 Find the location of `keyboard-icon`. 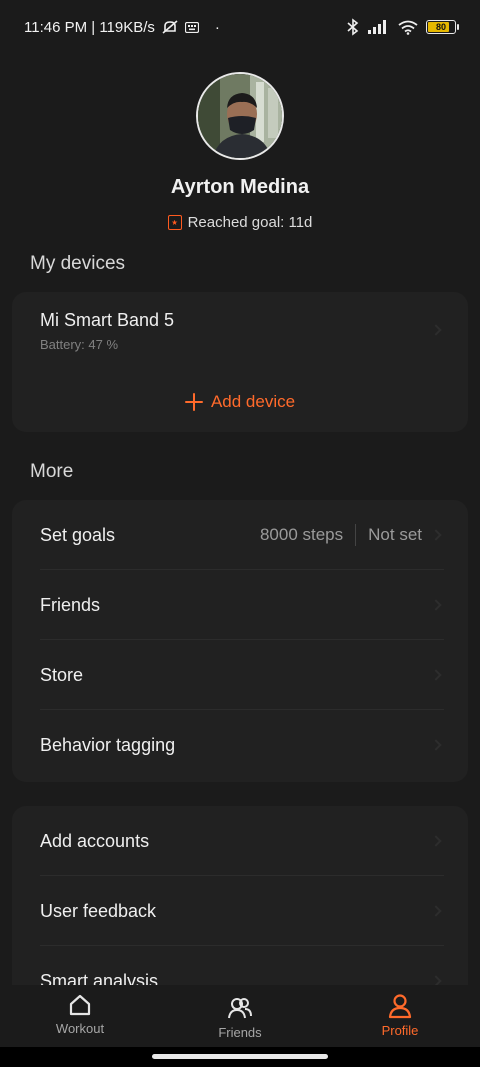

keyboard-icon is located at coordinates (191, 27).